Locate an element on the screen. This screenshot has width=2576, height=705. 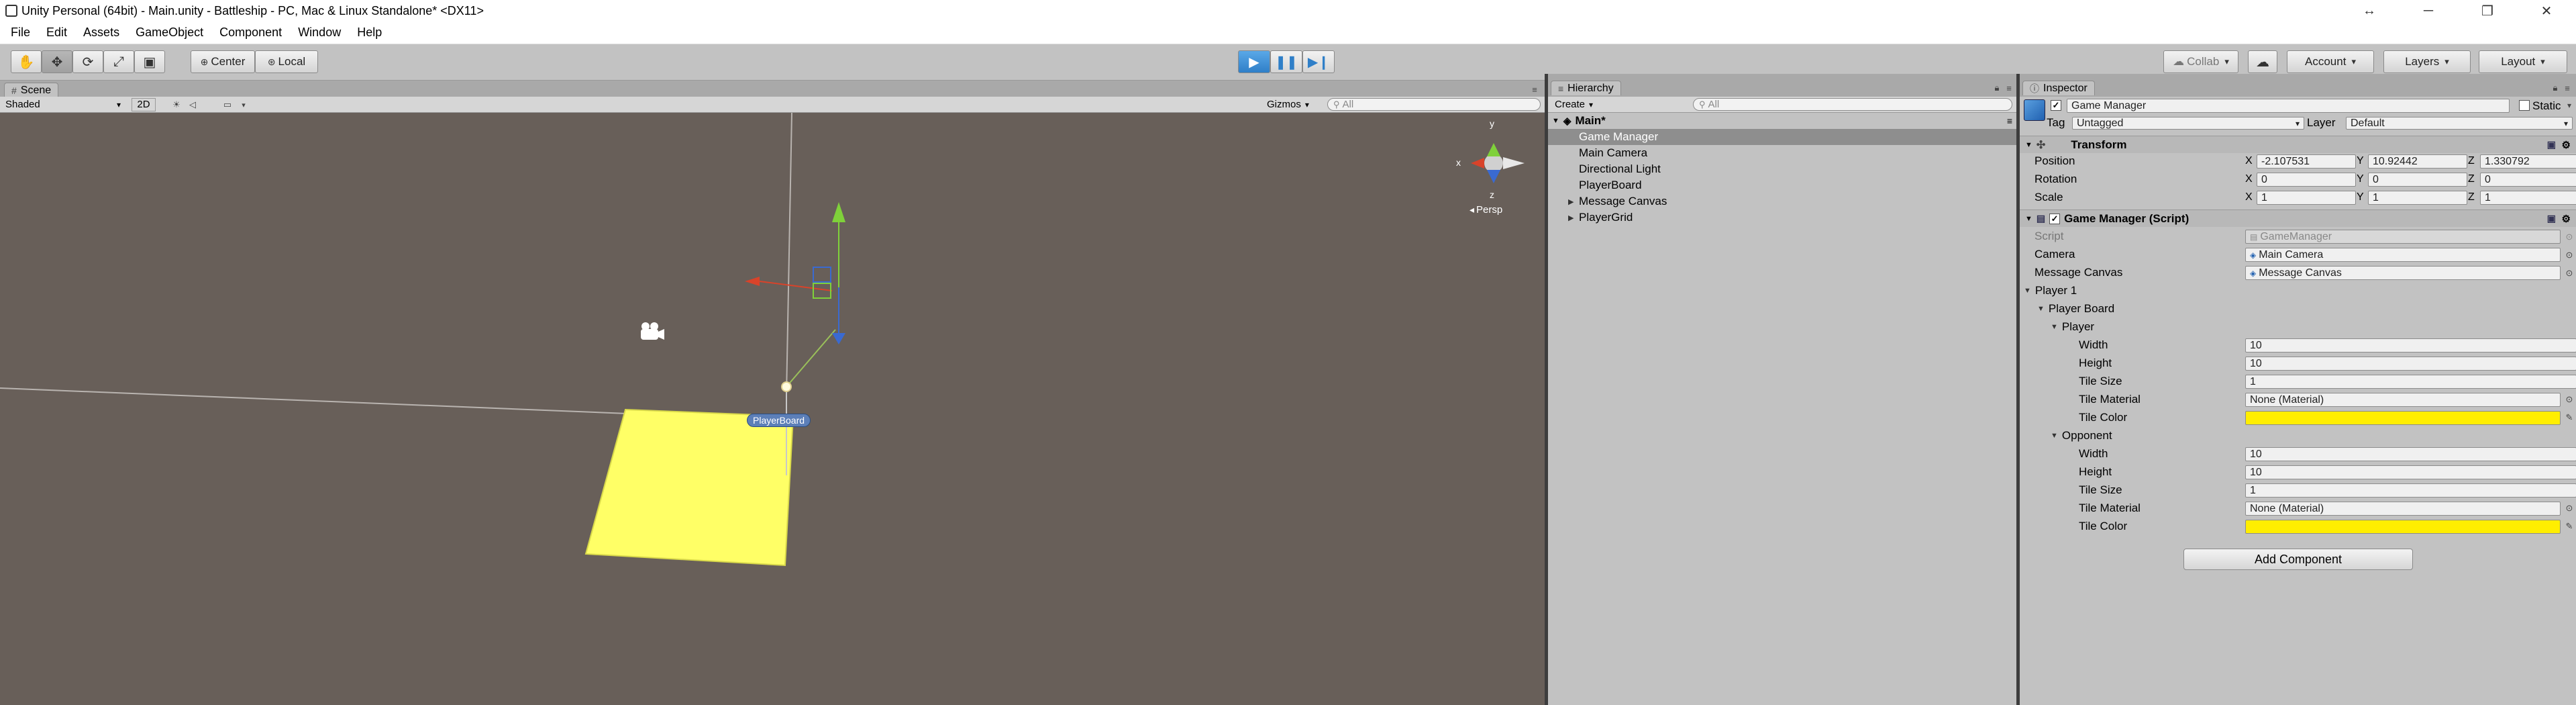
opponent-tile-size-field: 1 is located at coordinates (2410, 490).